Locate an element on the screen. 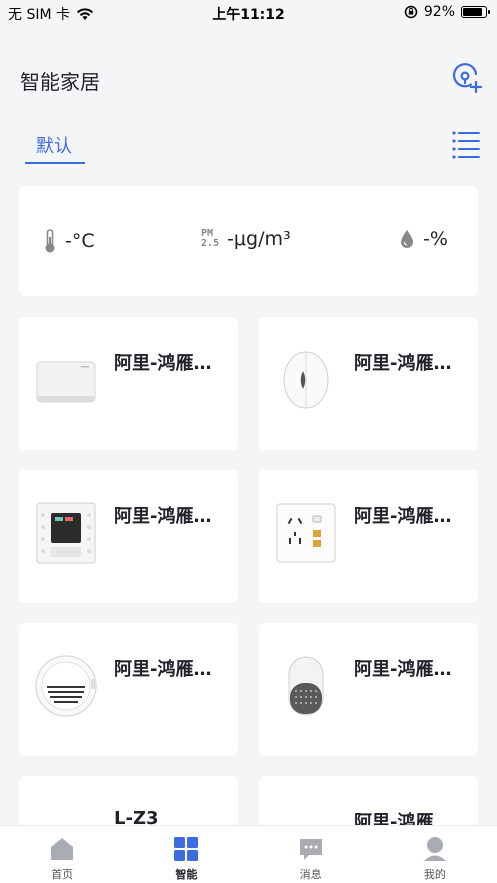  list-view-button is located at coordinates (466, 145).